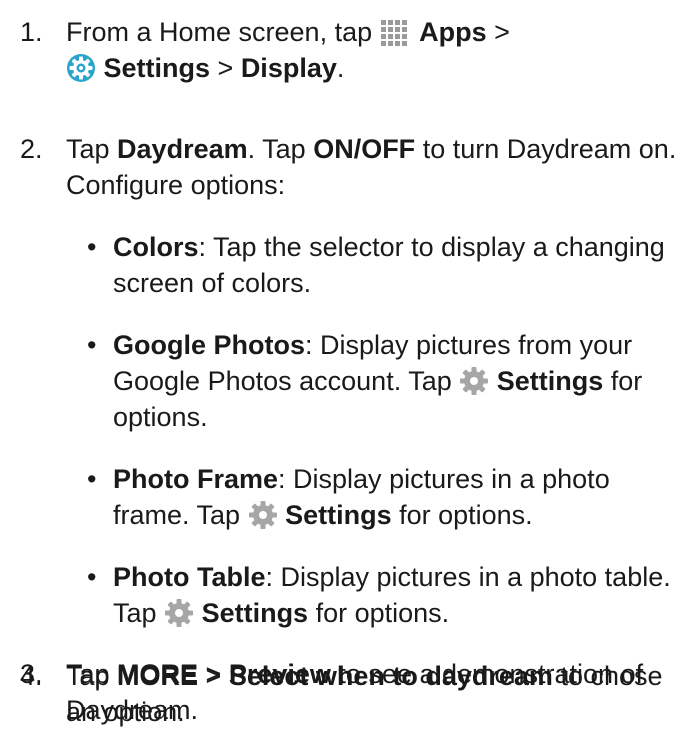 The height and width of the screenshot is (751, 695). I want to click on daydream-label: Daydream, so click(182, 149).